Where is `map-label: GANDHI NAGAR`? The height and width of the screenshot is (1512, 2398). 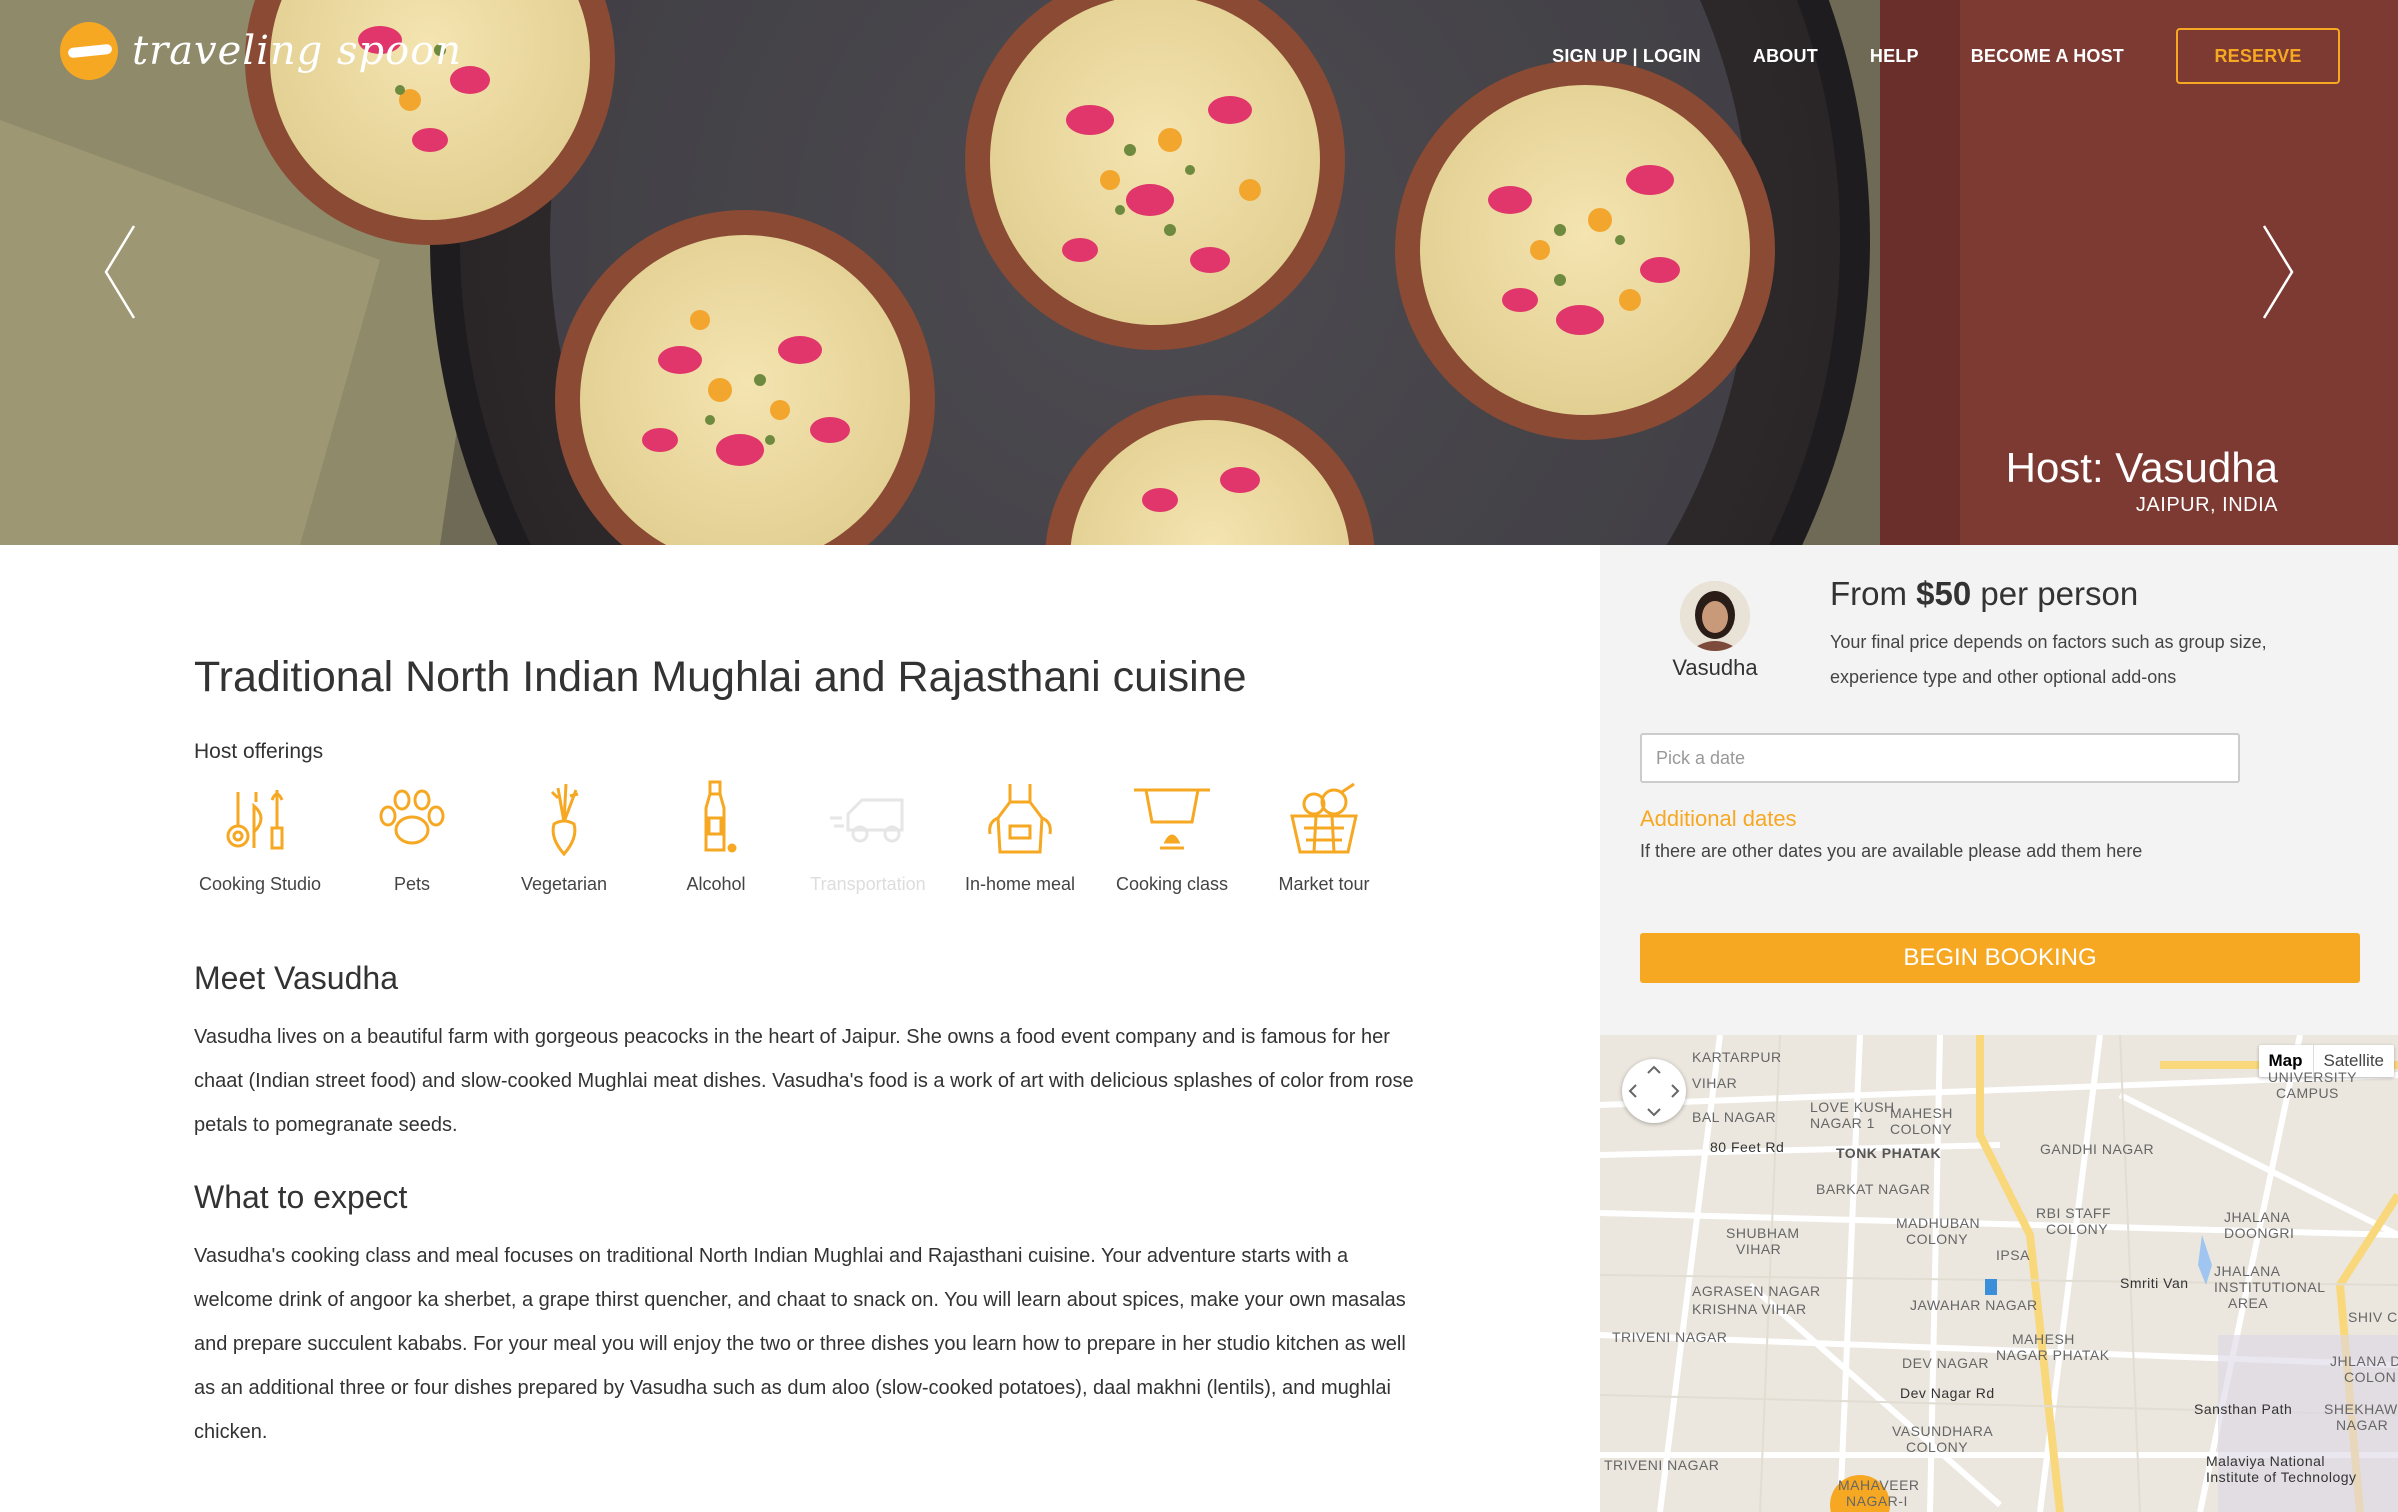 map-label: GANDHI NAGAR is located at coordinates (2097, 1149).